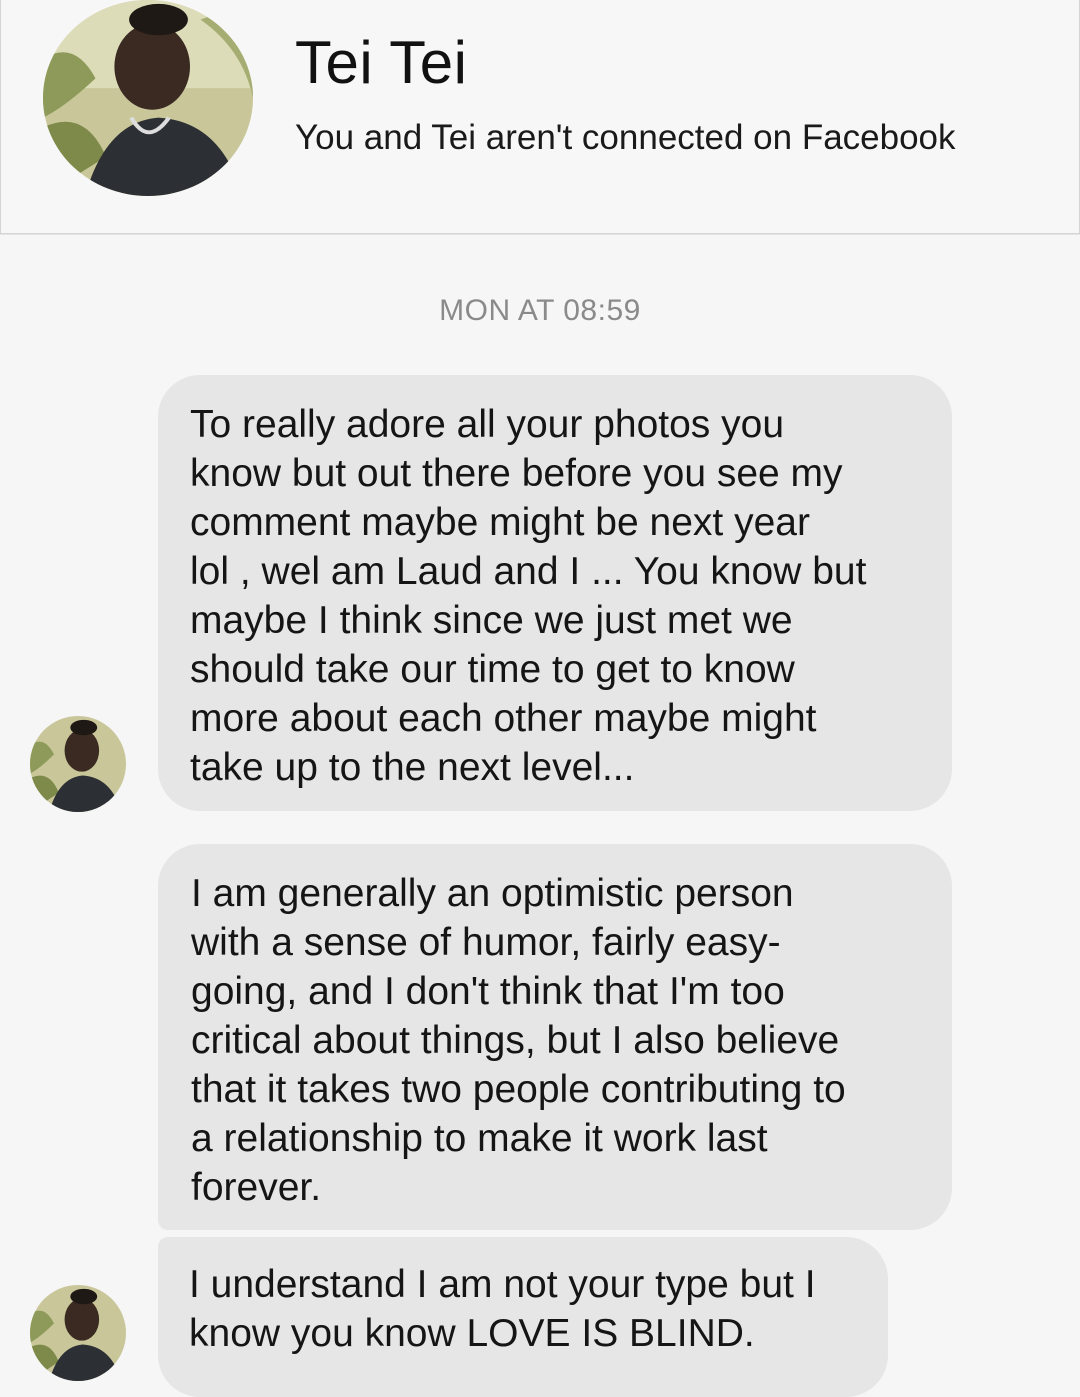 Image resolution: width=1080 pixels, height=1397 pixels. What do you see at coordinates (492, 893) in the screenshot?
I see `message-line: I am generally an optimistic person` at bounding box center [492, 893].